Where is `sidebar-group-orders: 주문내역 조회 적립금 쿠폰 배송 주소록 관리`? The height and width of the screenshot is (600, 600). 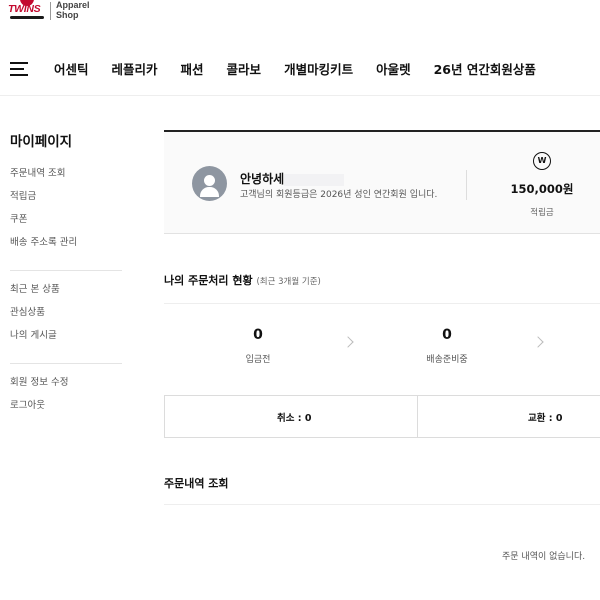
sidebar-group-orders: 주문내역 조회 적립금 쿠폰 배송 주소록 관리 is located at coordinates (66, 219).